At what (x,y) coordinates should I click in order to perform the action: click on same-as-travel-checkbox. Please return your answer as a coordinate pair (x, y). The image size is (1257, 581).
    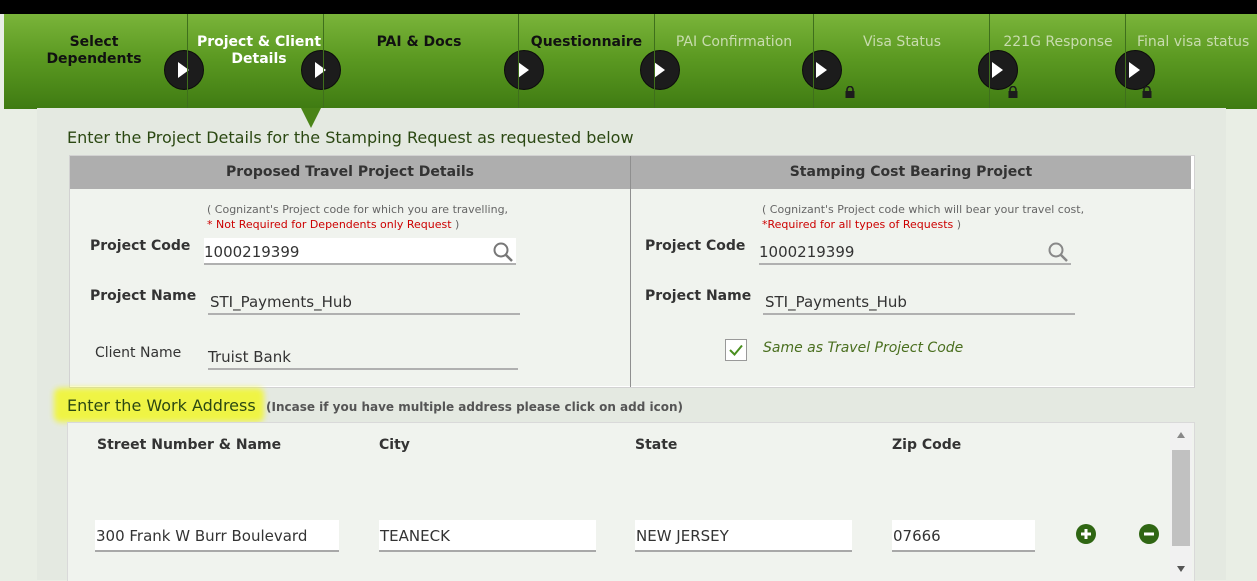
    Looking at the image, I should click on (736, 350).